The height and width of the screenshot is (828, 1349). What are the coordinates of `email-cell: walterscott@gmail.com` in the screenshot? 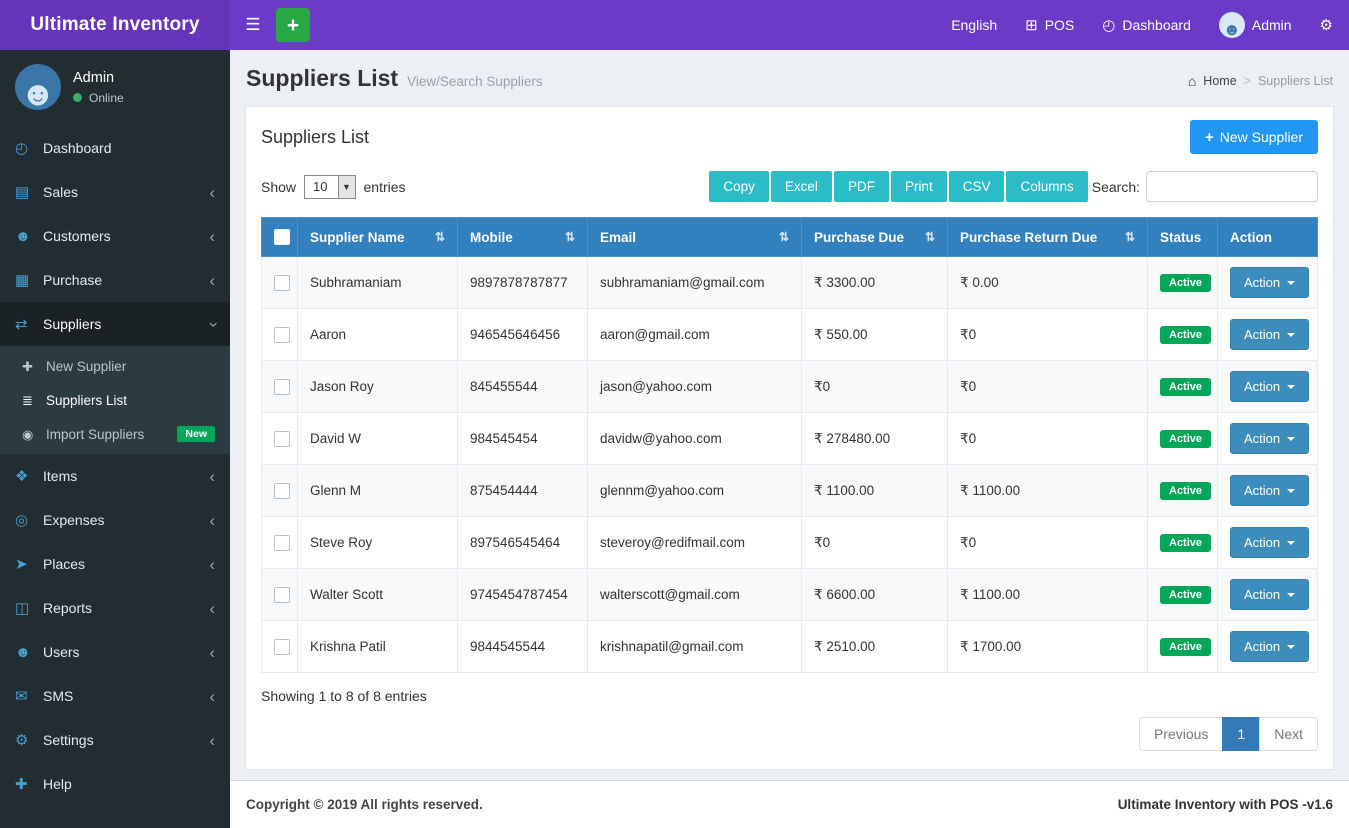 It's located at (694, 595).